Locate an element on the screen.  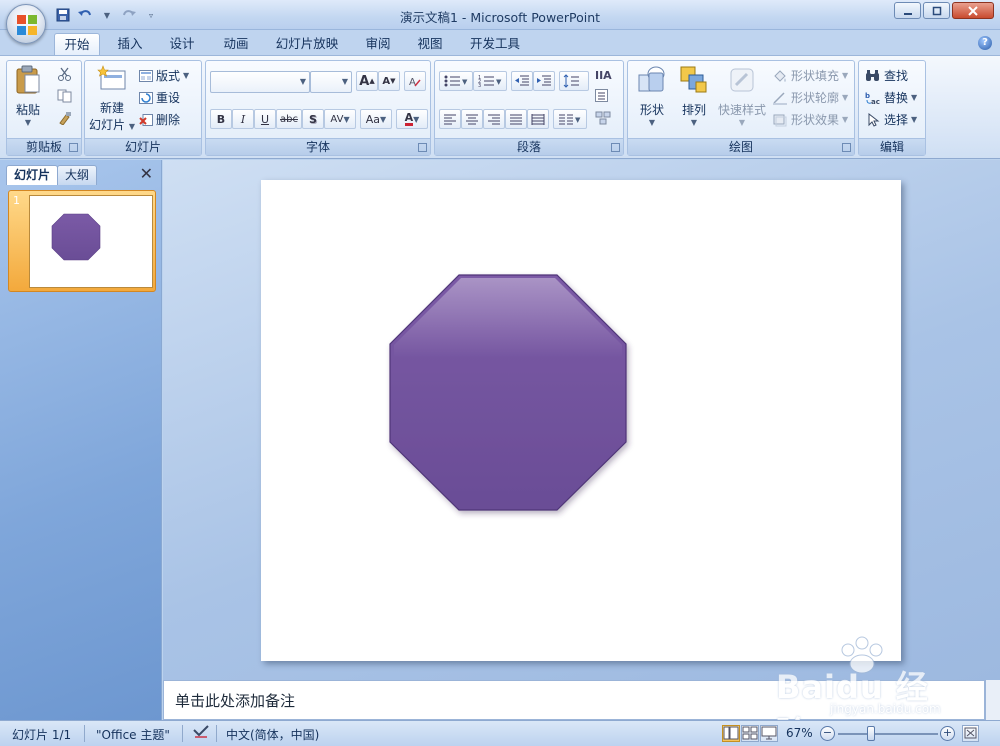
find-button: 查找 is located at coordinates (886, 75).